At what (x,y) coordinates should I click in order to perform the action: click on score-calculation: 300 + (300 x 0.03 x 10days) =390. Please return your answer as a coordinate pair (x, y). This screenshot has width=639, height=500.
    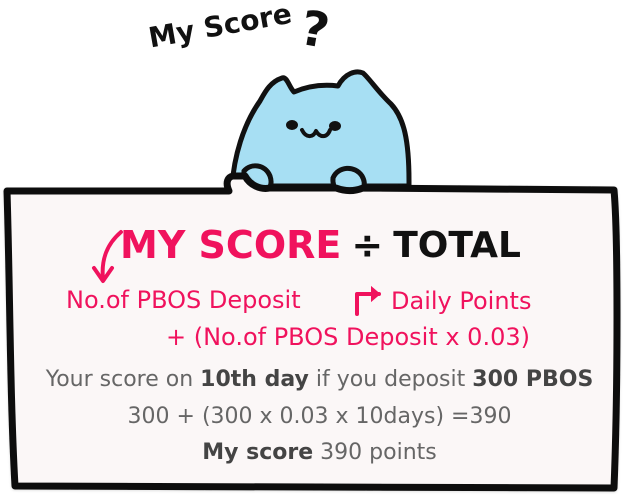
    Looking at the image, I should click on (319, 416).